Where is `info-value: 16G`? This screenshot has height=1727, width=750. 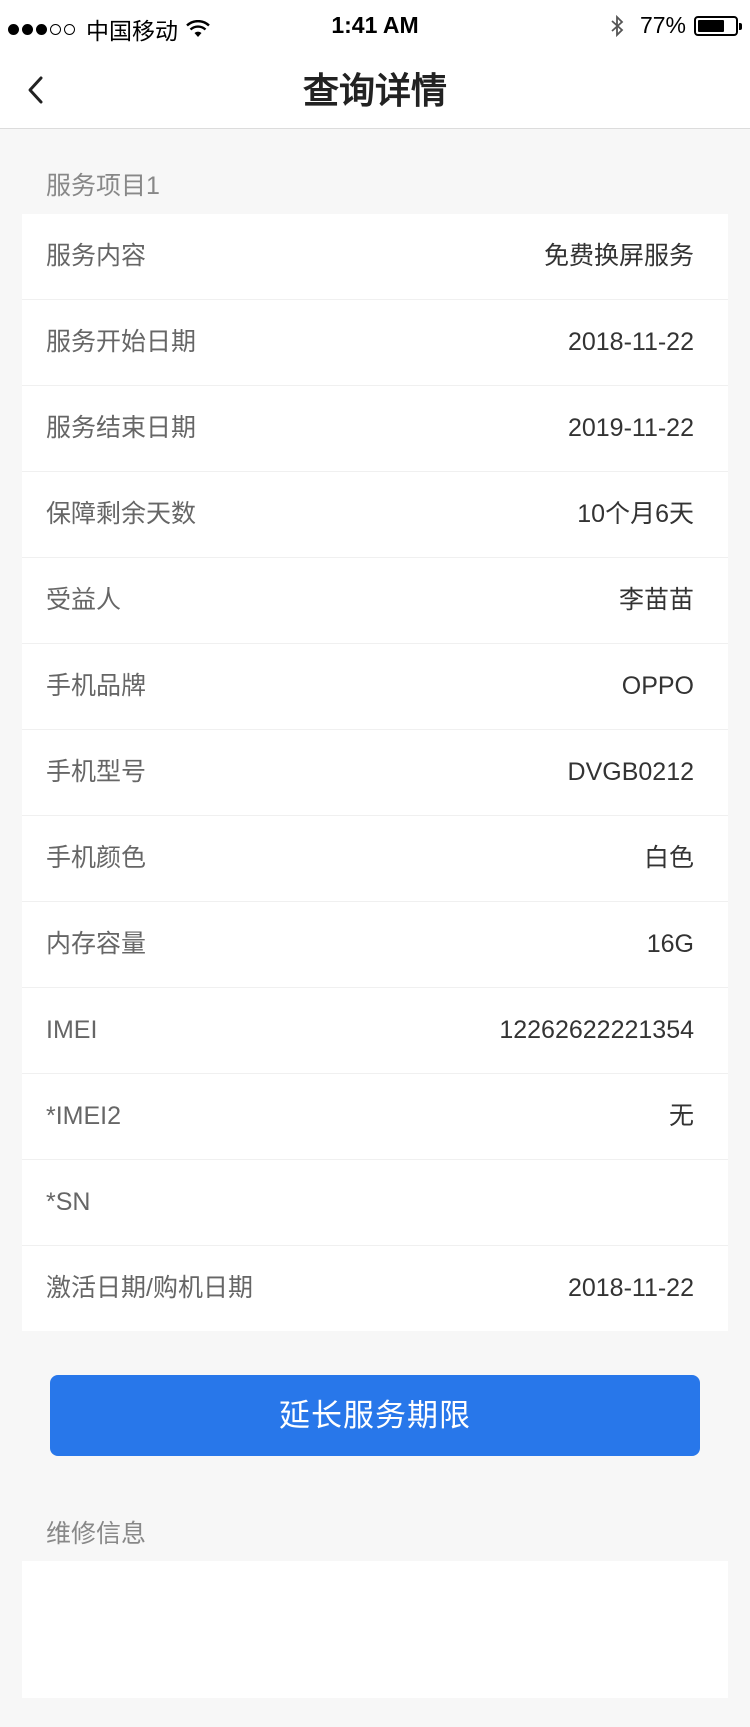 info-value: 16G is located at coordinates (670, 944).